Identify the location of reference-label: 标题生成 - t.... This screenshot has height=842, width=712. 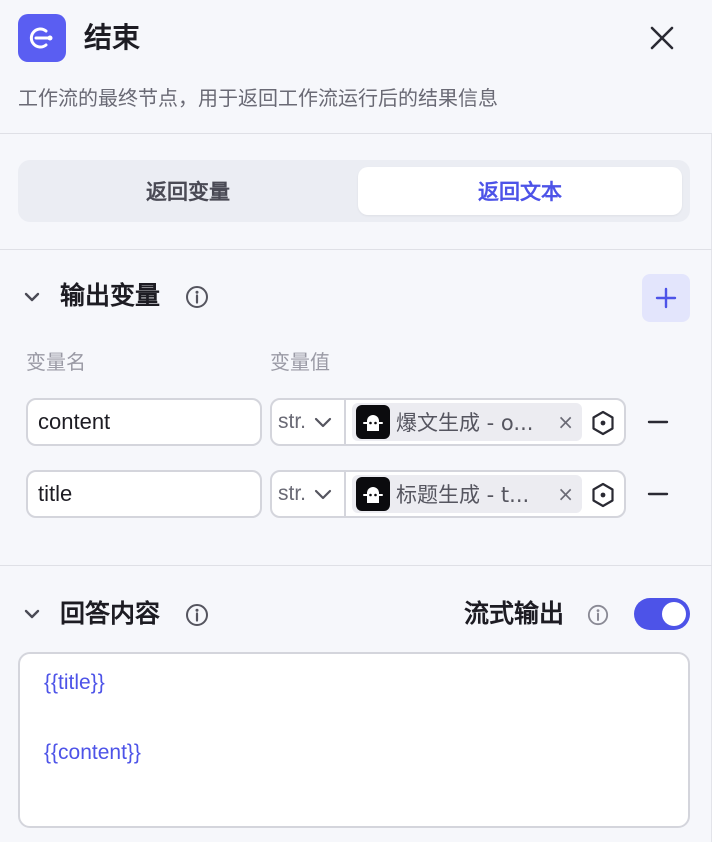
(463, 495).